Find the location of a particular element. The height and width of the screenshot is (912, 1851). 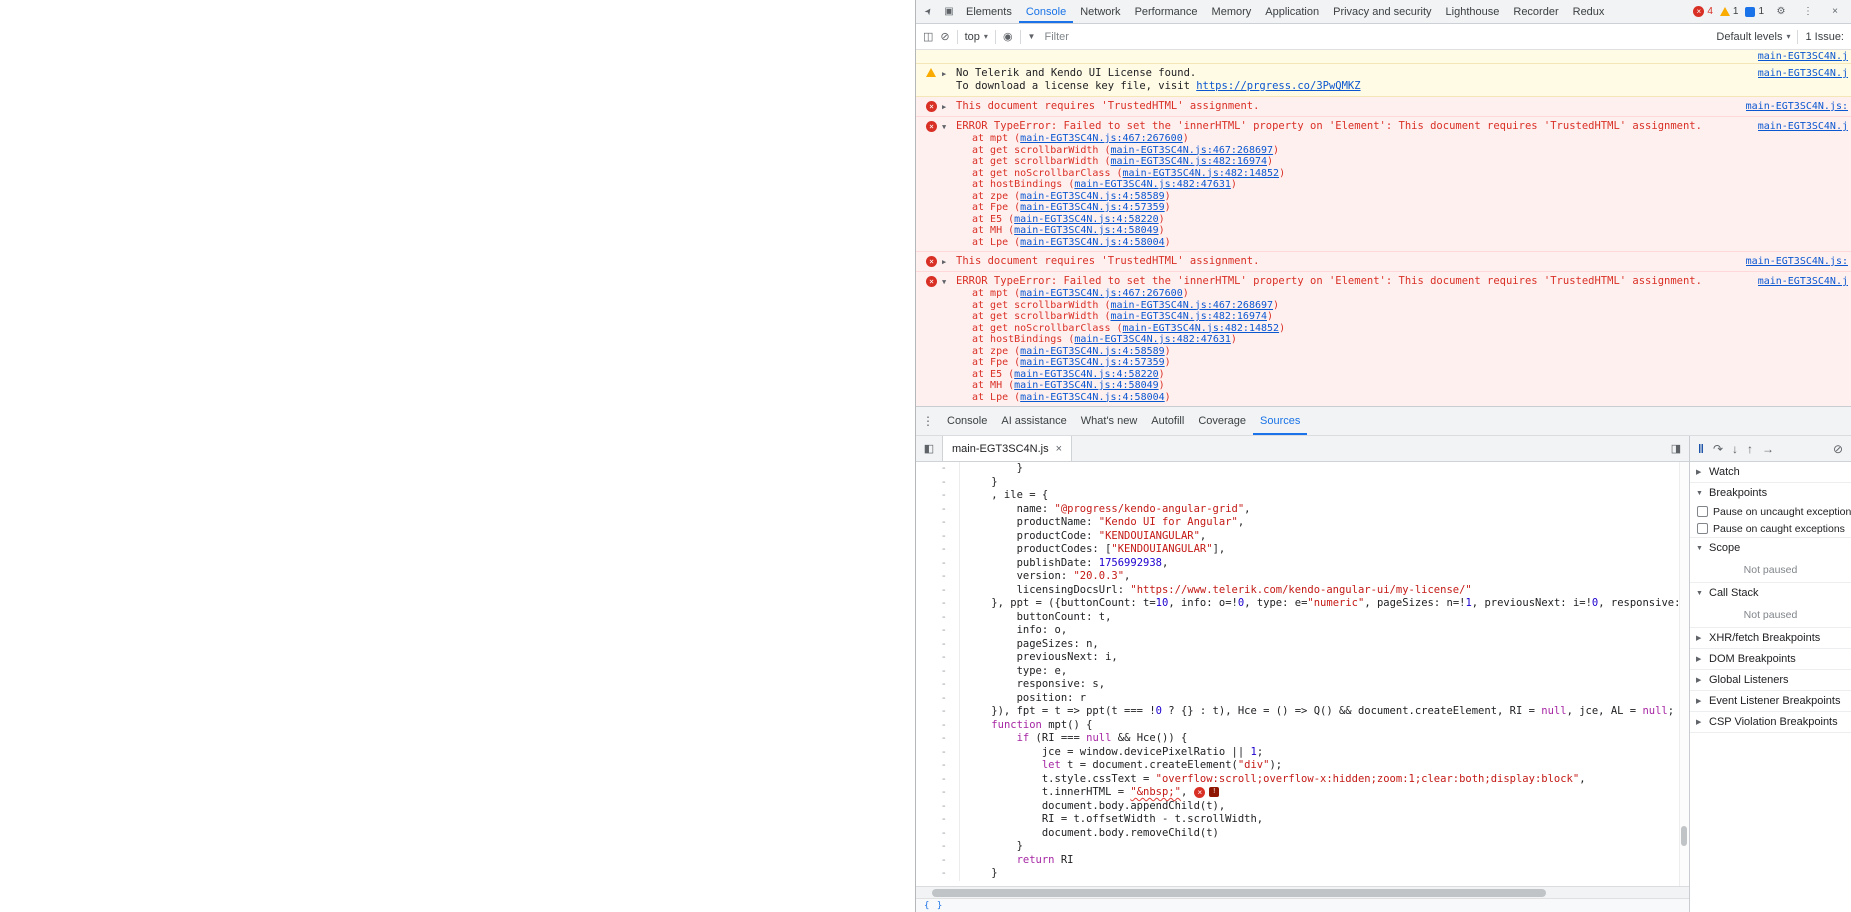

editor-vertical-scrollbar is located at coordinates (1684, 674).